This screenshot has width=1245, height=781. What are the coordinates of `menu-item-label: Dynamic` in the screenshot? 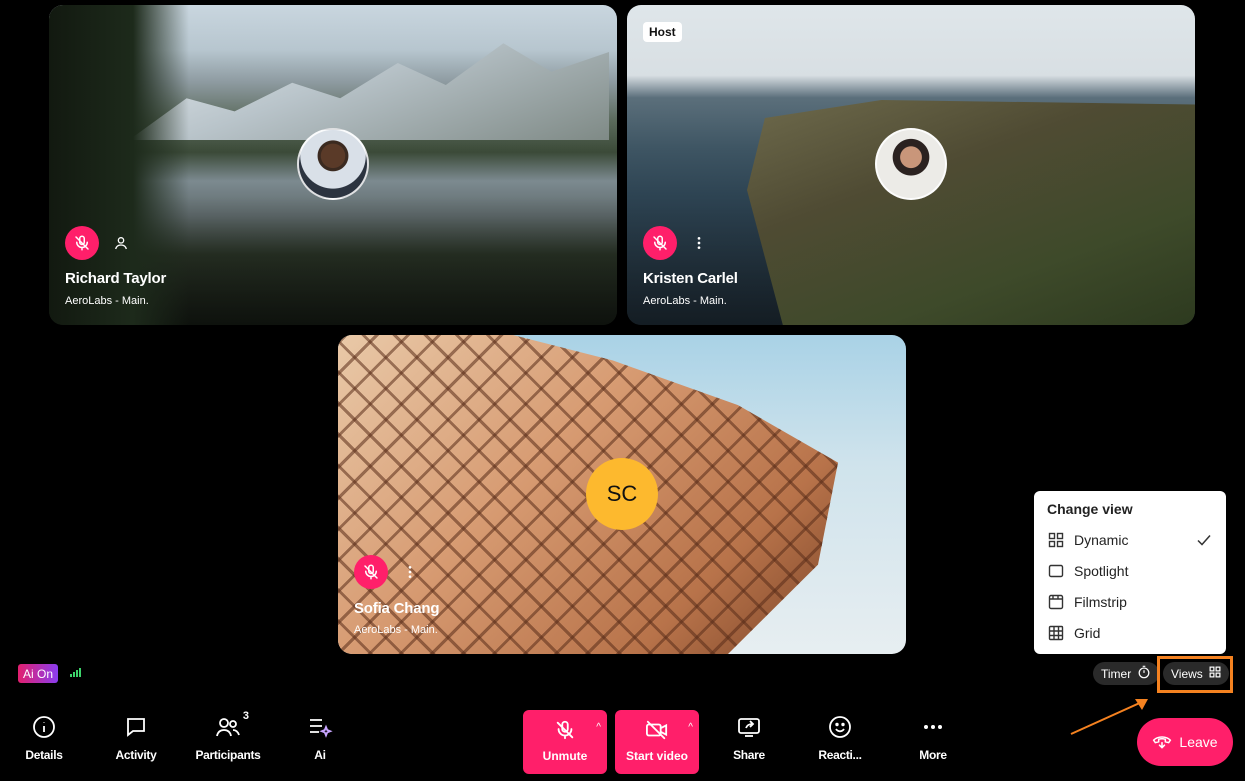 It's located at (1101, 540).